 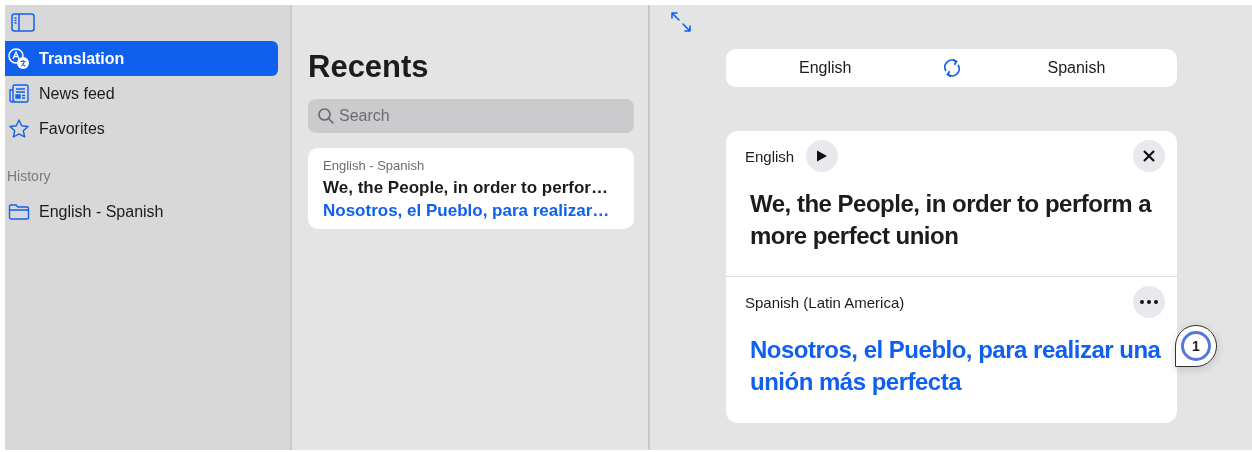 What do you see at coordinates (951, 68) in the screenshot?
I see `swap-icon` at bounding box center [951, 68].